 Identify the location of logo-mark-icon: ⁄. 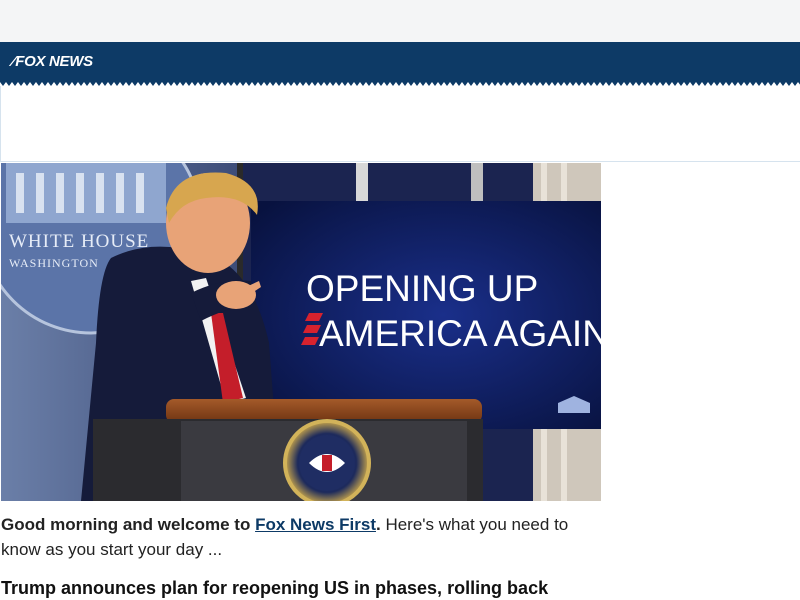
(13, 61).